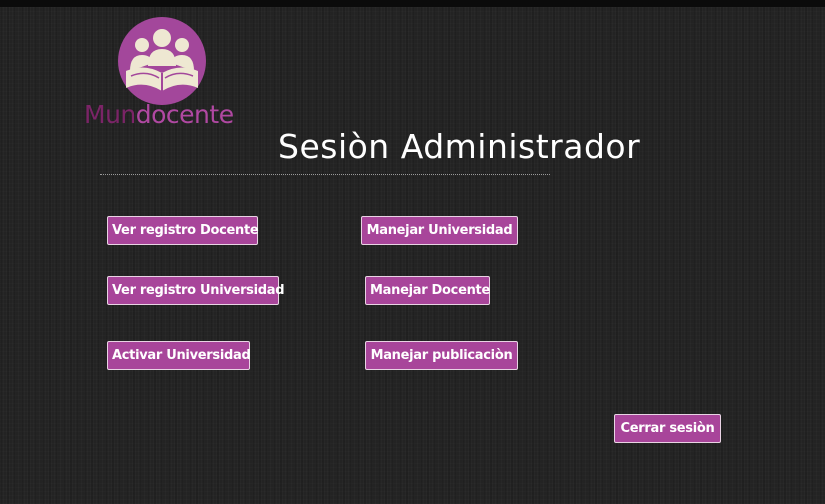 This screenshot has height=504, width=825. I want to click on title-divider, so click(325, 174).